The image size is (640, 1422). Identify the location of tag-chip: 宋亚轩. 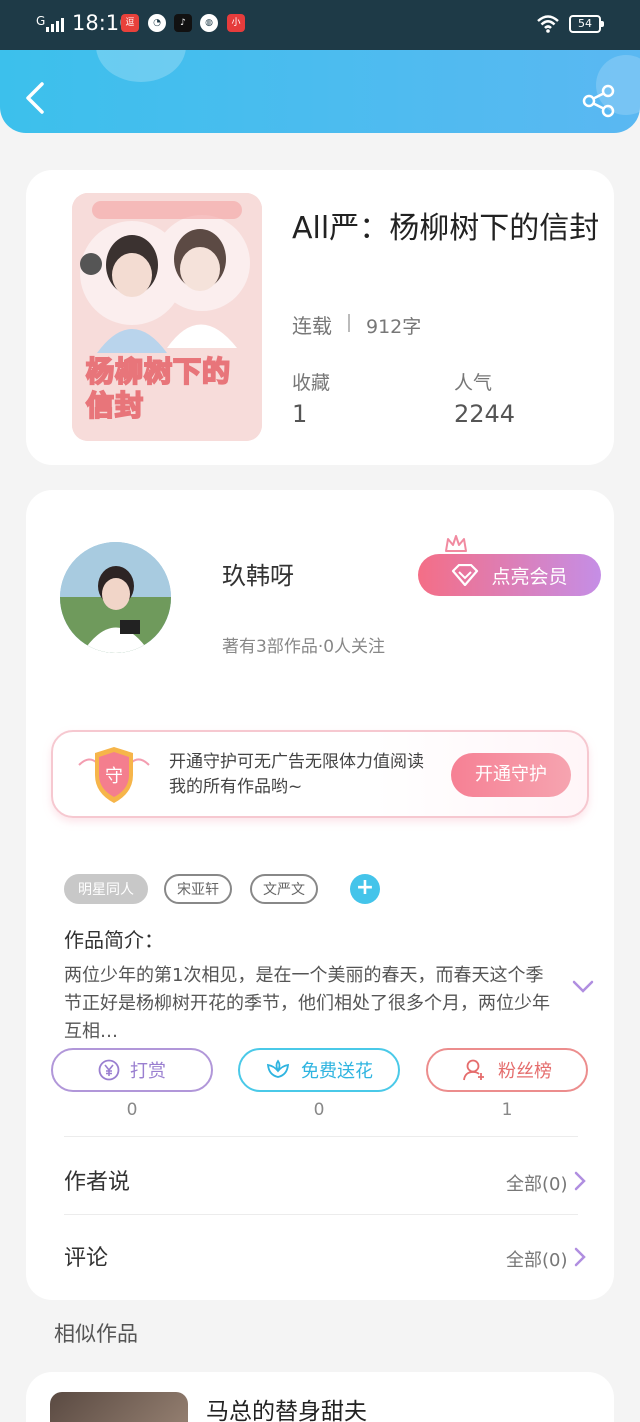
(198, 889).